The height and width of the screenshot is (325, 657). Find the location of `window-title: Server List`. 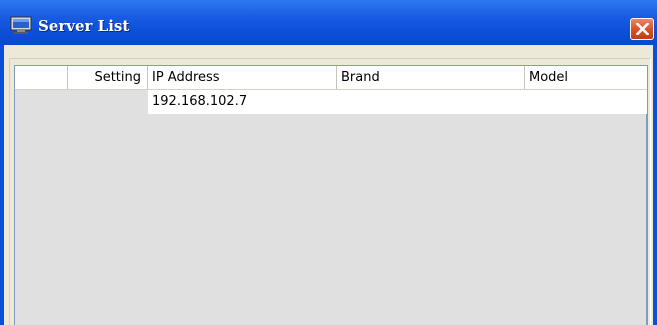

window-title: Server List is located at coordinates (84, 26).